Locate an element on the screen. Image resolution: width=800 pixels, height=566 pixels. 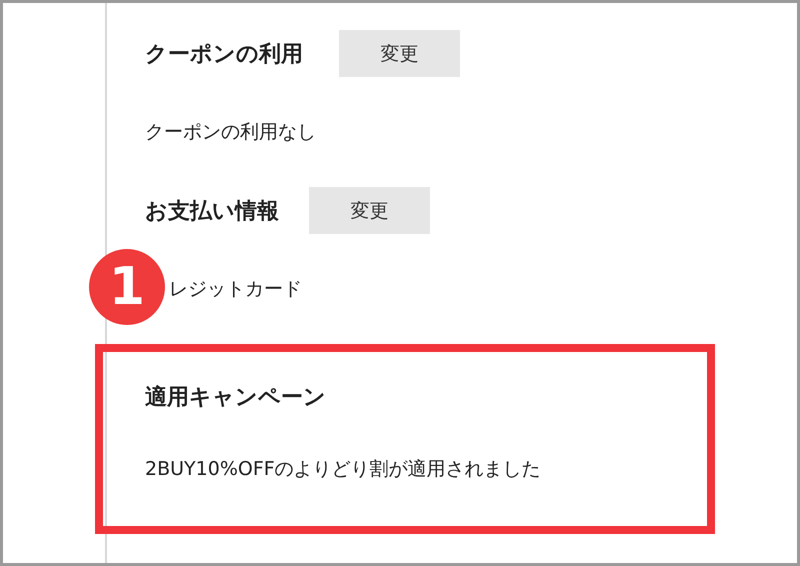
section-value: レジットカード is located at coordinates (235, 289).